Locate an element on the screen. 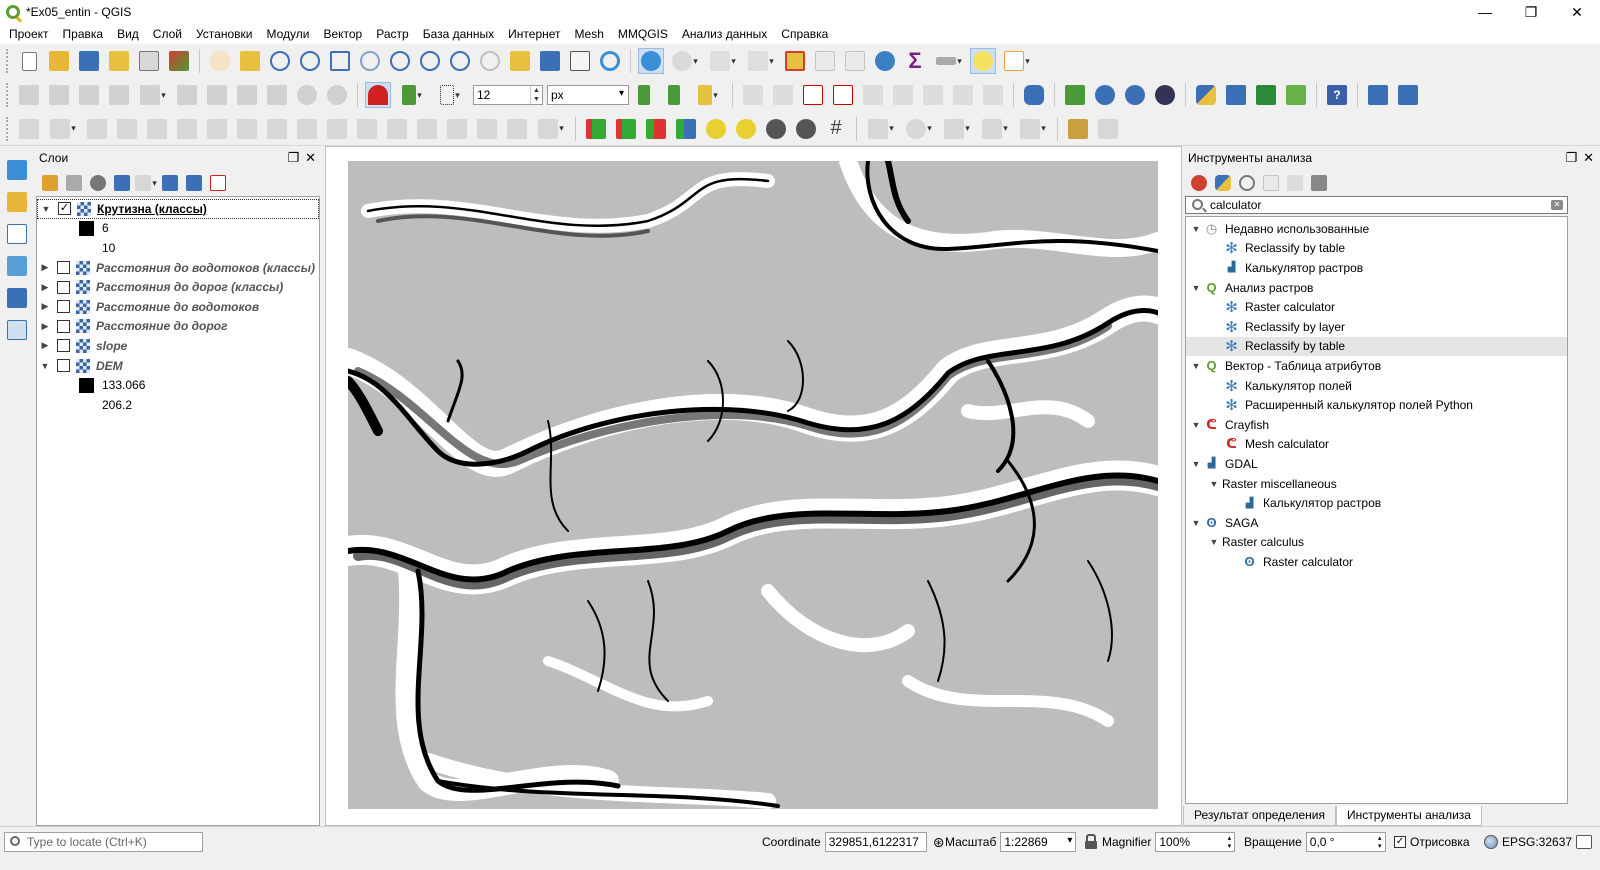 This screenshot has height=870, width=1600. open-layer-styling-button is located at coordinates (50, 183).